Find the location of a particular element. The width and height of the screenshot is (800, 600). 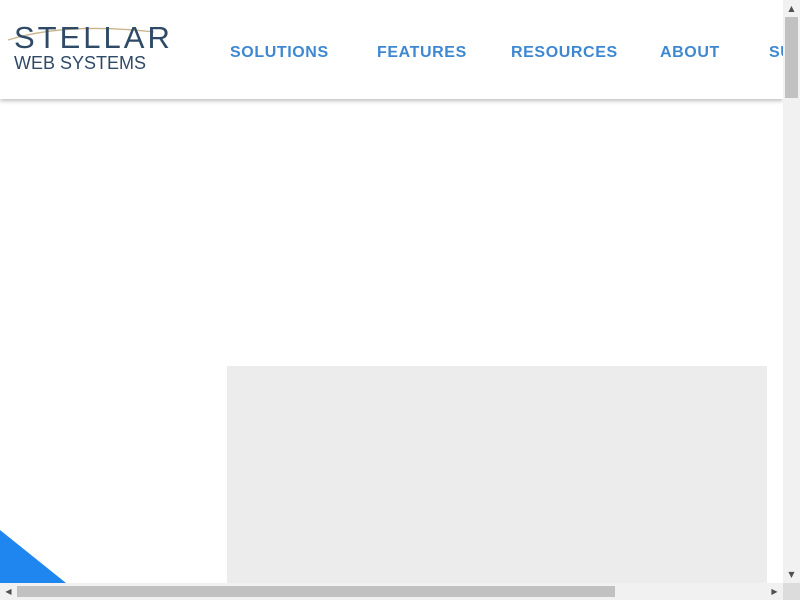

nav-support-truncated: SU is located at coordinates (776, 53).